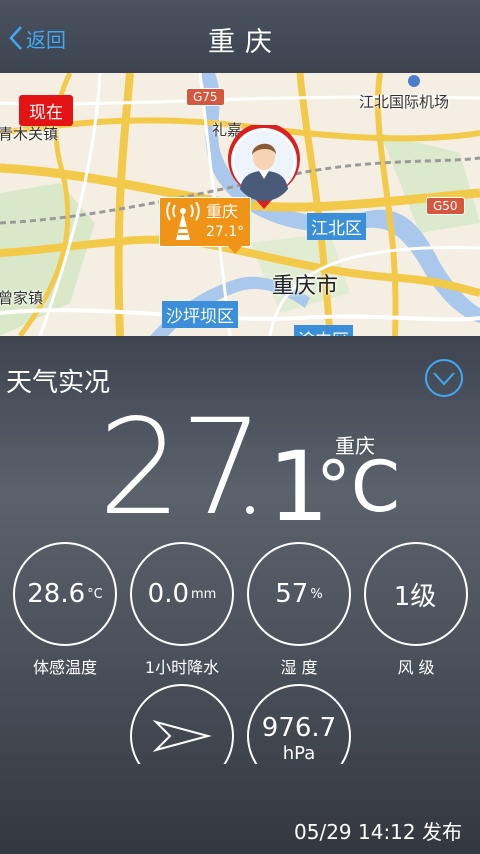 This screenshot has height=854, width=480. What do you see at coordinates (299, 727) in the screenshot?
I see `stat-value: 976.7` at bounding box center [299, 727].